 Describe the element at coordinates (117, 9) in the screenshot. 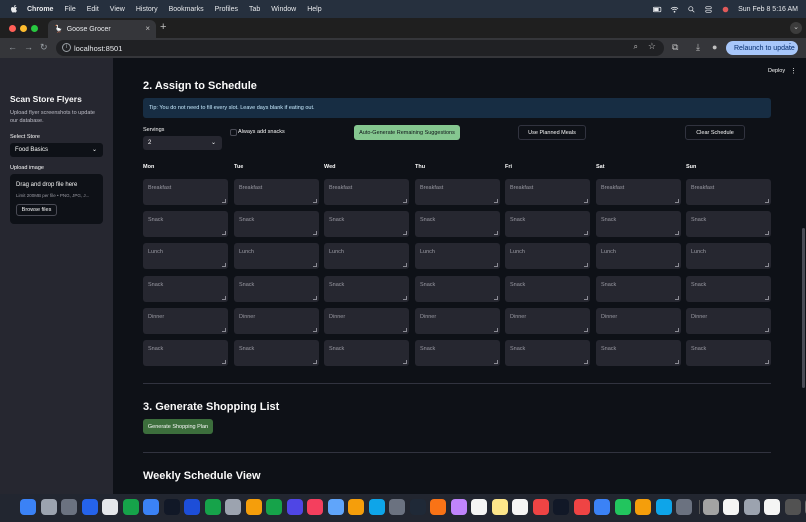

I see `menu-view: View` at that location.